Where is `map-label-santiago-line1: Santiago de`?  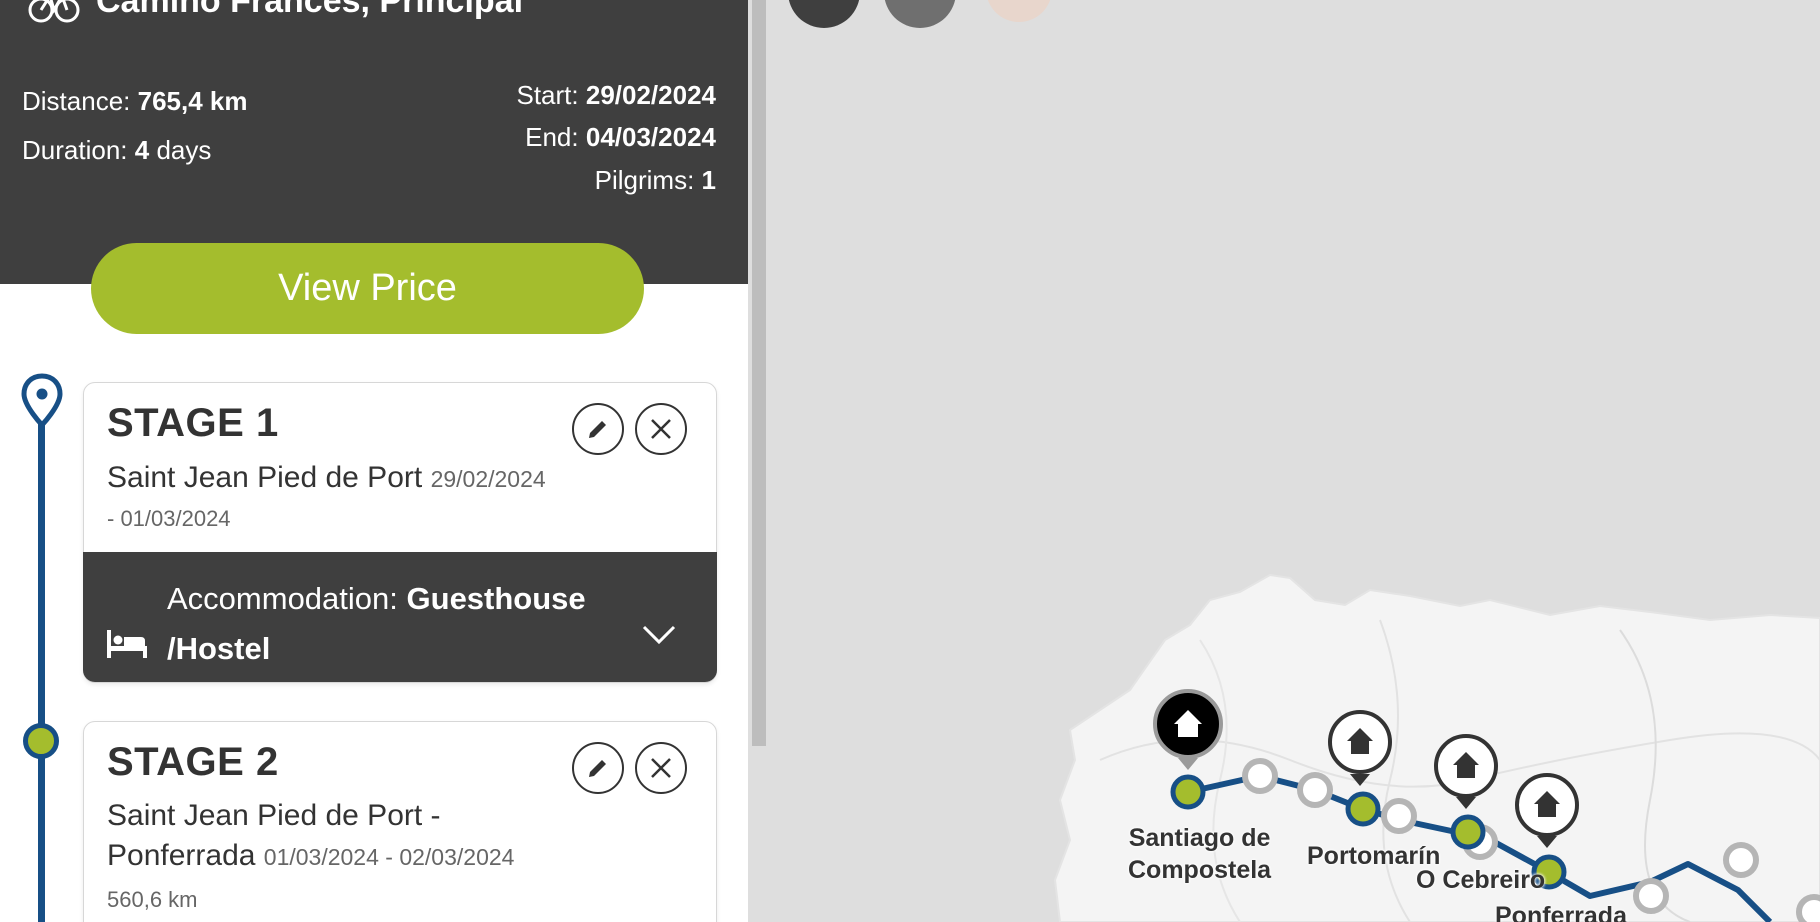 map-label-santiago-line1: Santiago de is located at coordinates (1199, 838).